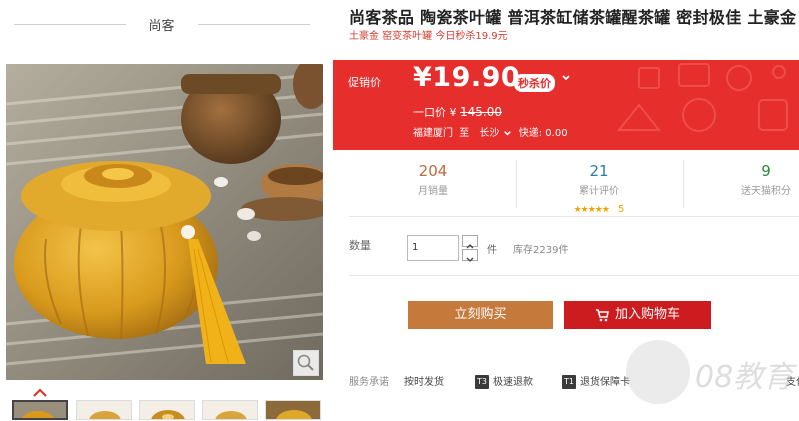 The height and width of the screenshot is (421, 799). I want to click on shipping-info: 福建厦门 至 长沙 快递: 0.00, so click(490, 131).